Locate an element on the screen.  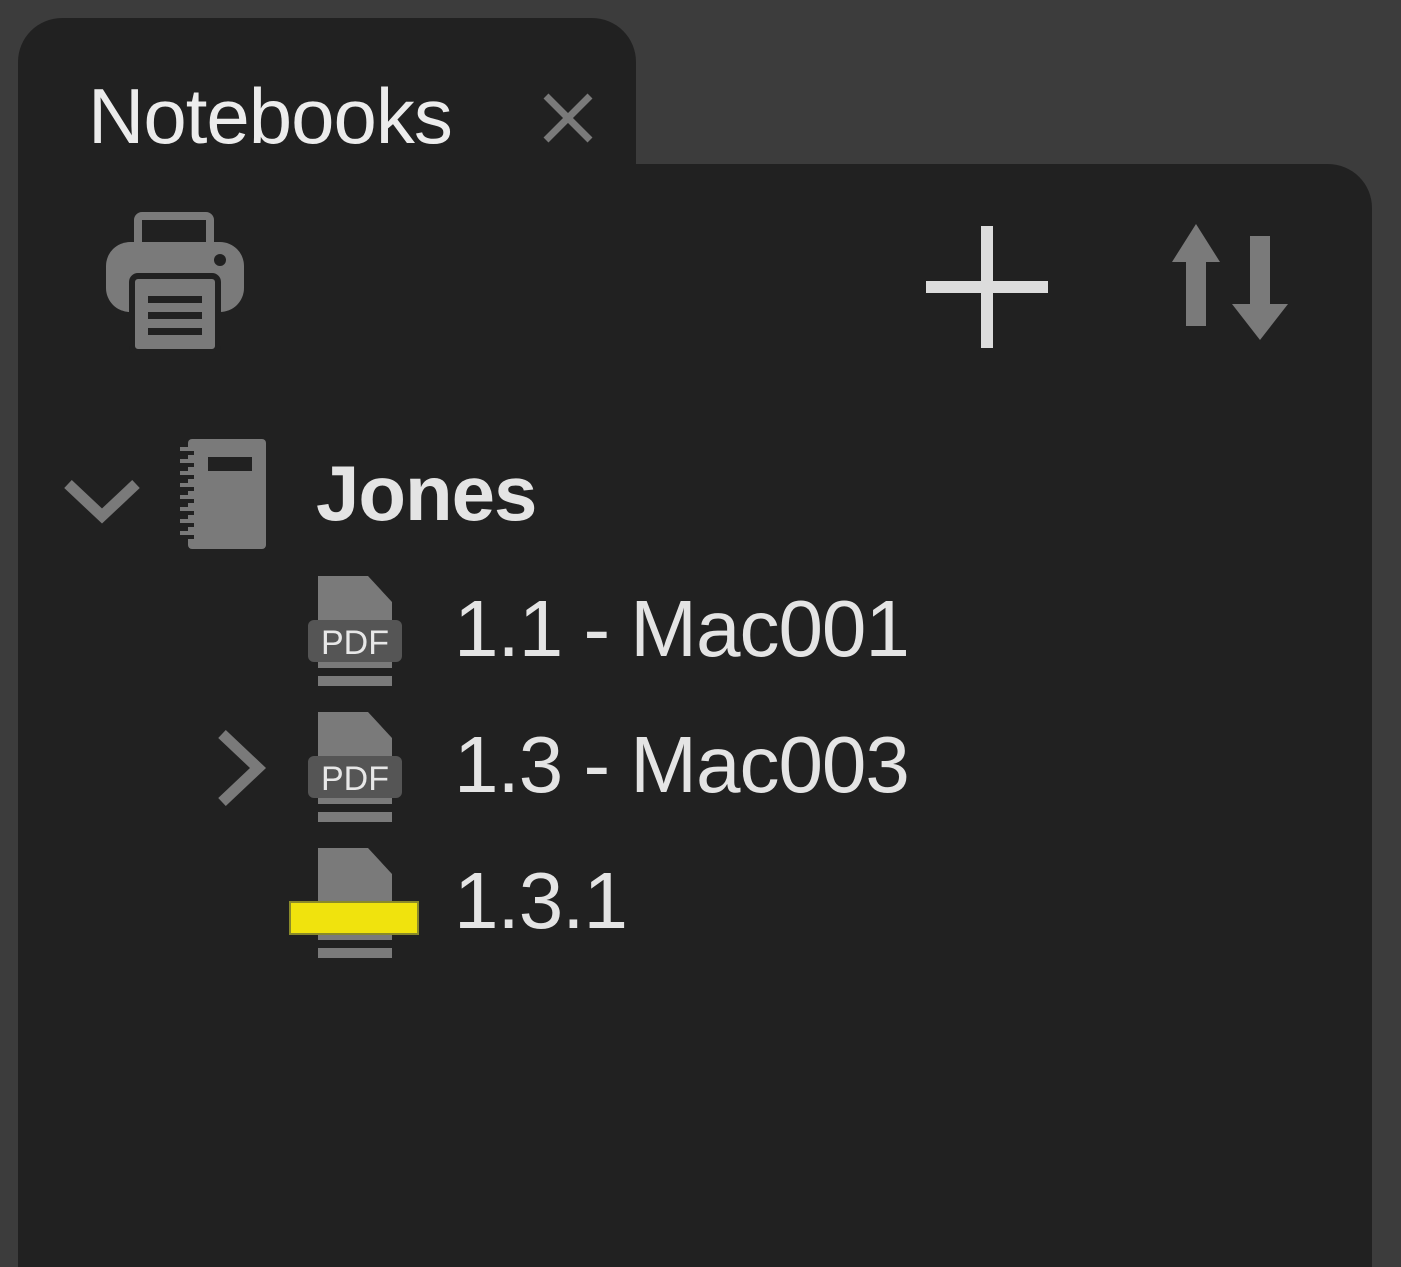
highlighted-page-icon is located at coordinates (354, 903).